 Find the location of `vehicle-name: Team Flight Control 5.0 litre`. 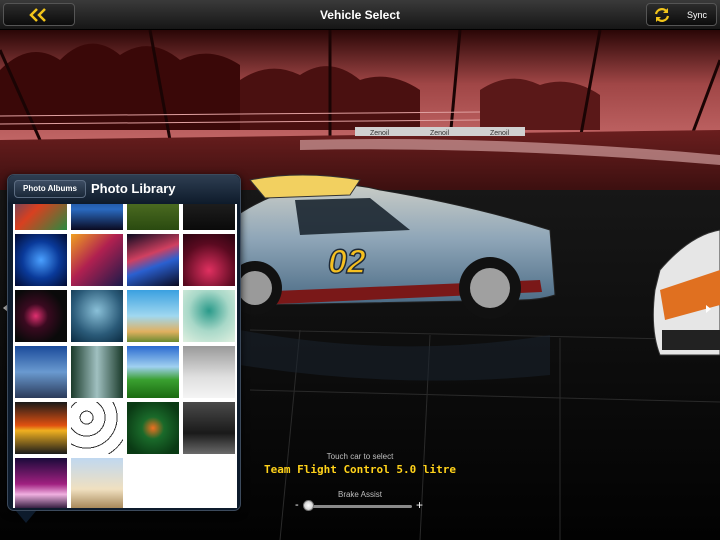

vehicle-name: Team Flight Control 5.0 litre is located at coordinates (360, 469).